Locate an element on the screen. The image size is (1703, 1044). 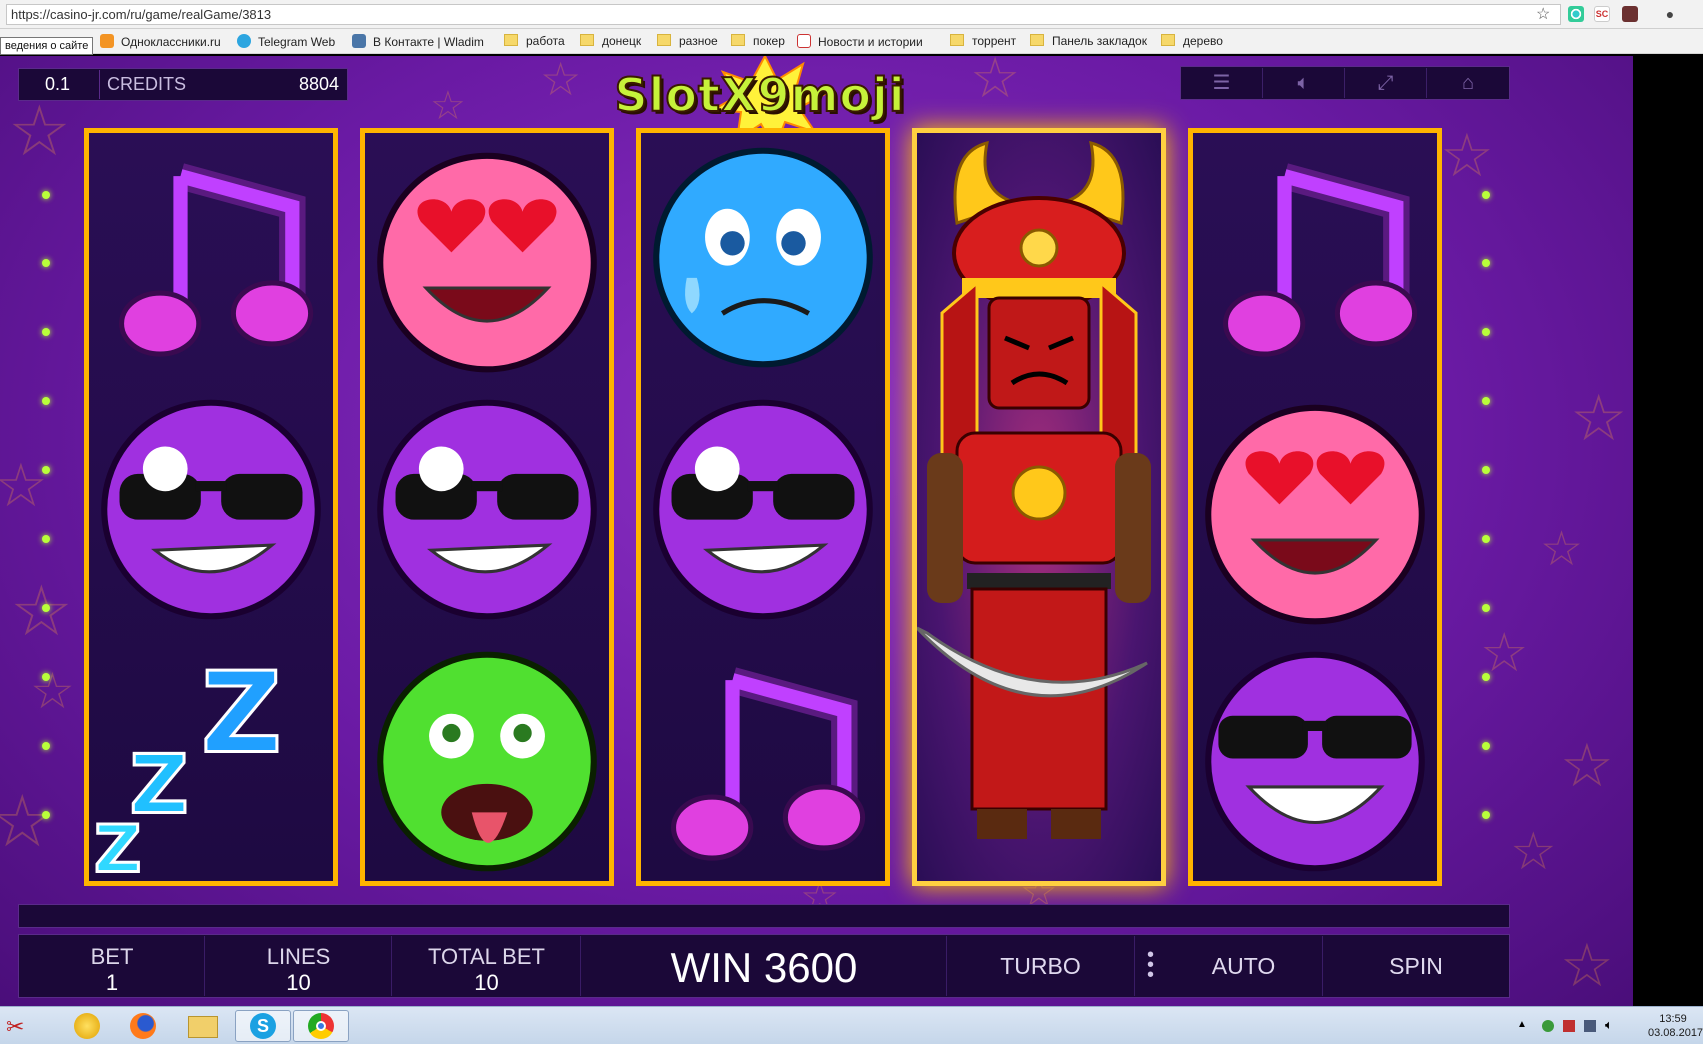
symbol-samurai-wild is located at coordinates (1039, 507).